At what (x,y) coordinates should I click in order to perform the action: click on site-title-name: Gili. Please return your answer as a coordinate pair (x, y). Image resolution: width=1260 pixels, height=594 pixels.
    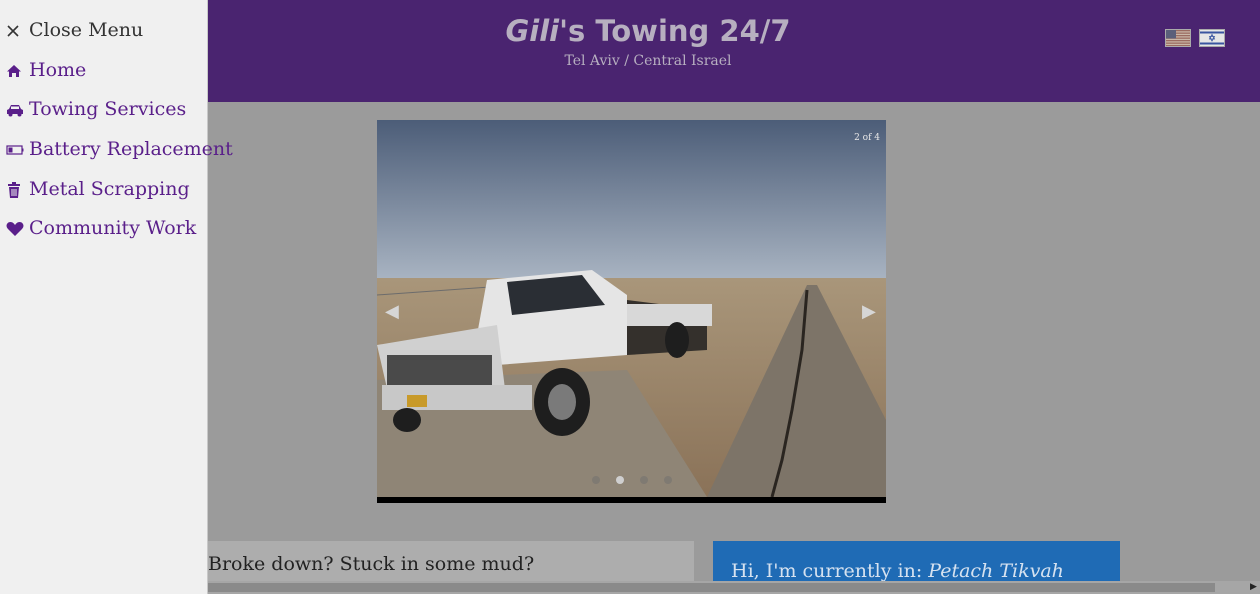
    Looking at the image, I should click on (532, 31).